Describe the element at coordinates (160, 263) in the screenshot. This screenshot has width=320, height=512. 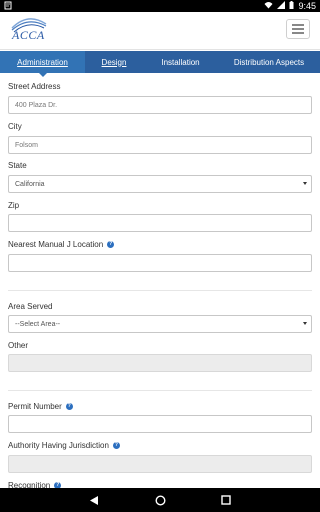
I see `manual-j-input` at that location.